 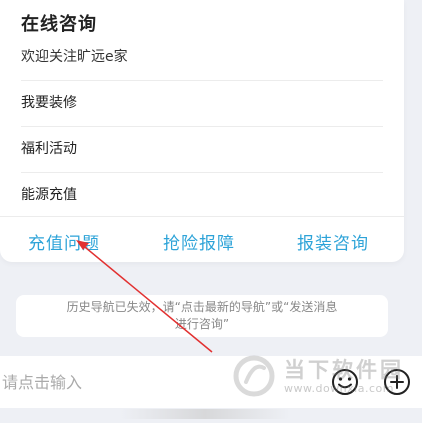 What do you see at coordinates (345, 382) in the screenshot?
I see `smiley-face-icon` at bounding box center [345, 382].